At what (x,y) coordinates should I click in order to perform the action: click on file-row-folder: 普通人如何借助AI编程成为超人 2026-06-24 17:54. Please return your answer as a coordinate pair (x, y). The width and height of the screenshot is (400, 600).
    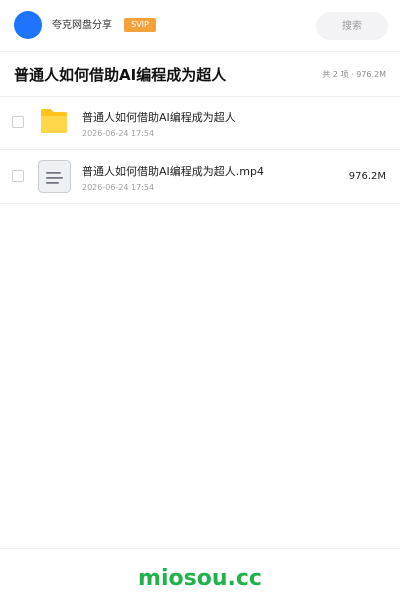
    Looking at the image, I should click on (200, 123).